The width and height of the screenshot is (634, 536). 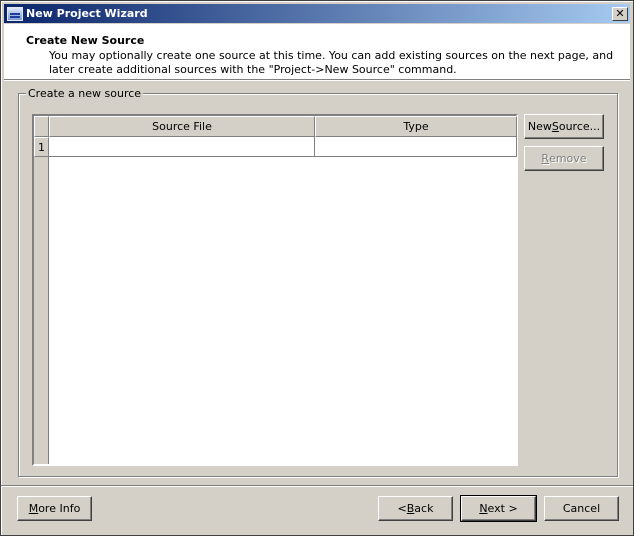 What do you see at coordinates (87, 13) in the screenshot?
I see `window-title: New Project Wizard` at bounding box center [87, 13].